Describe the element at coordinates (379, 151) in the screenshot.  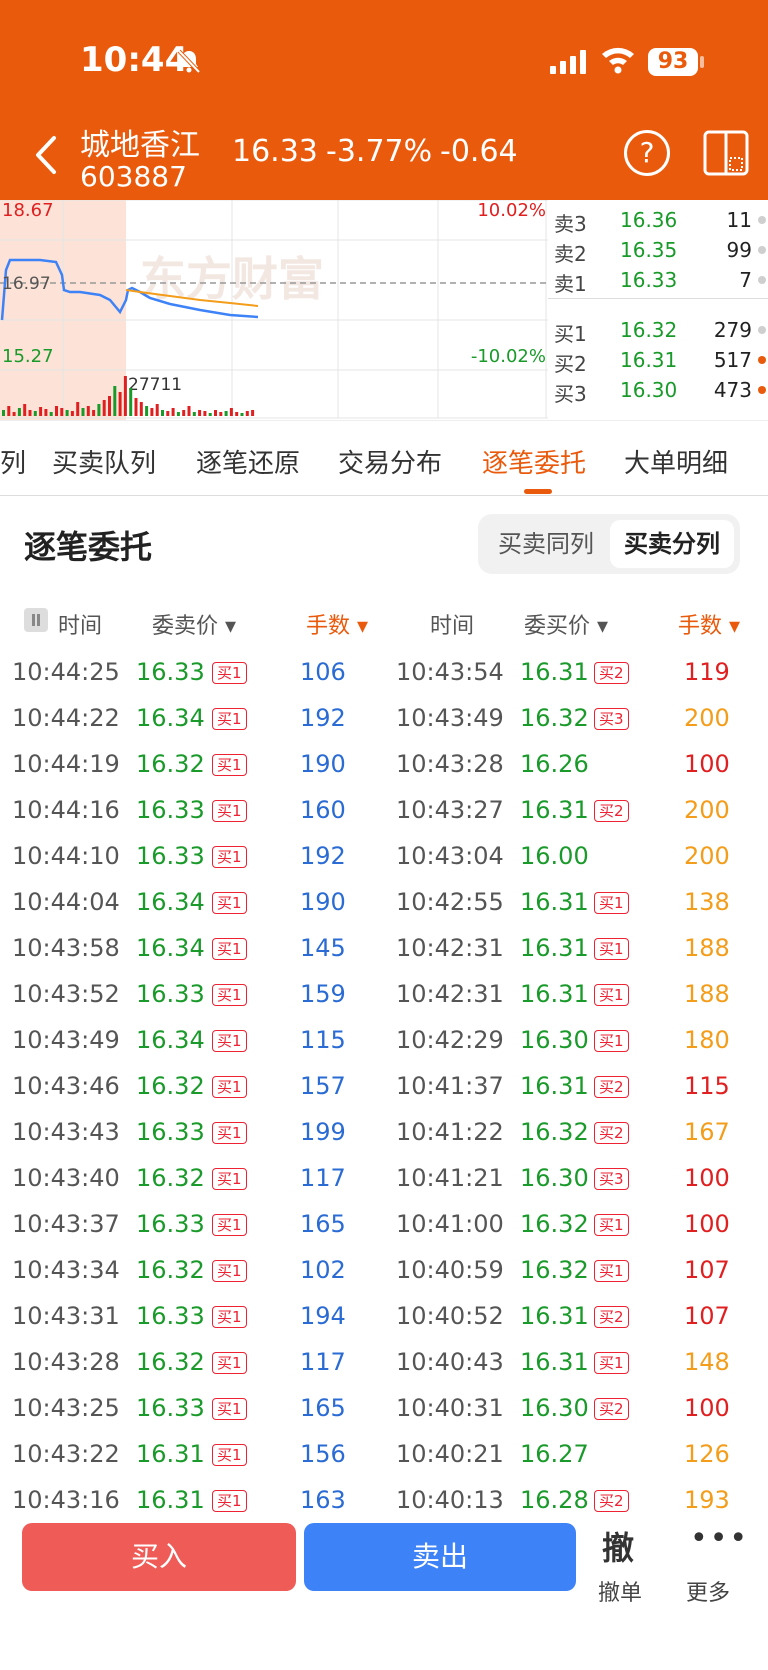
I see `stock-change-percent: -3.77%` at that location.